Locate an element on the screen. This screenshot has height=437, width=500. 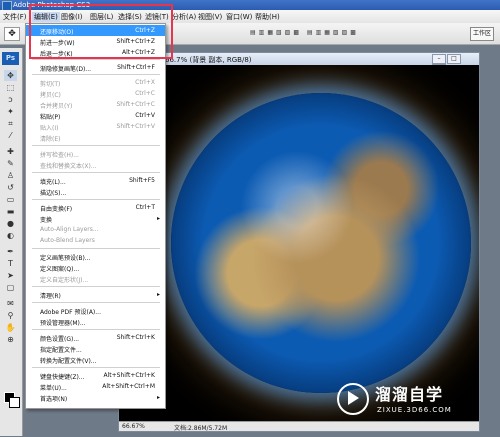
watermark-name: 溜溜自学 is located at coordinates (409, 394).